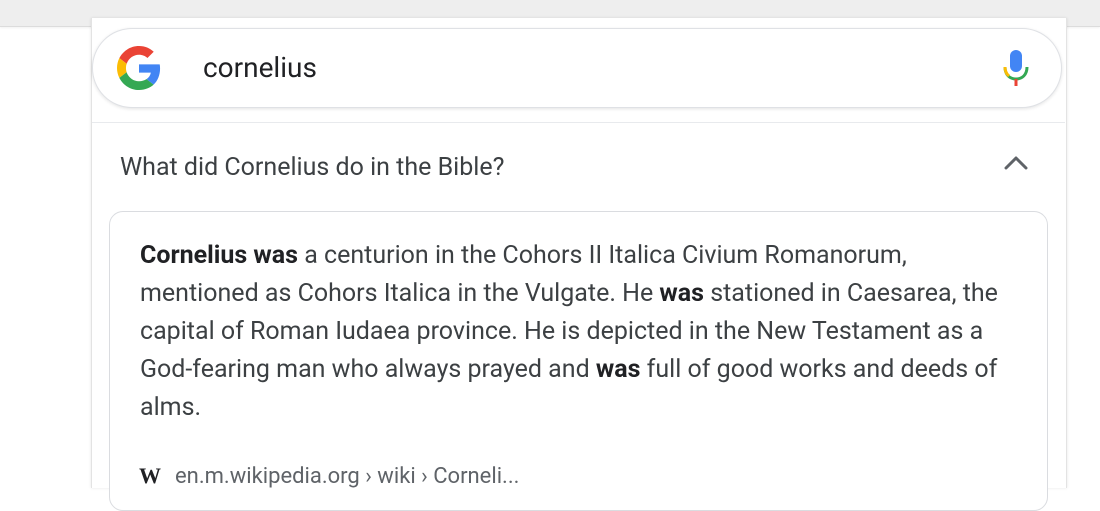  What do you see at coordinates (578, 122) in the screenshot?
I see `divider` at bounding box center [578, 122].